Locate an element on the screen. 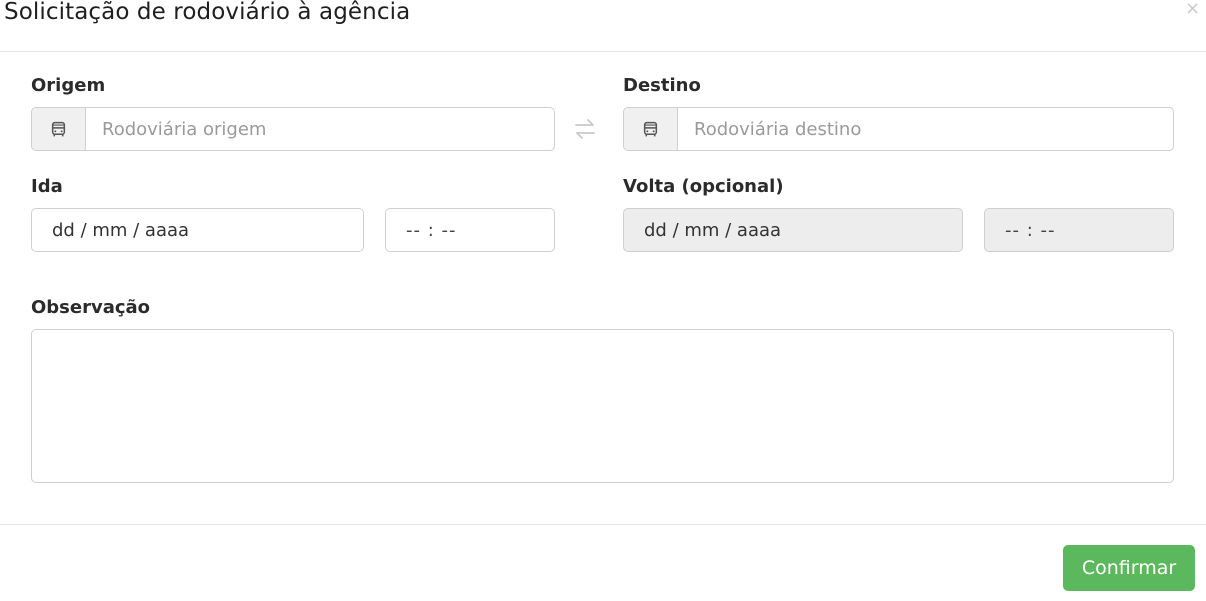 The image size is (1206, 601). departure-time-placeholder: -- is located at coordinates (431, 230).